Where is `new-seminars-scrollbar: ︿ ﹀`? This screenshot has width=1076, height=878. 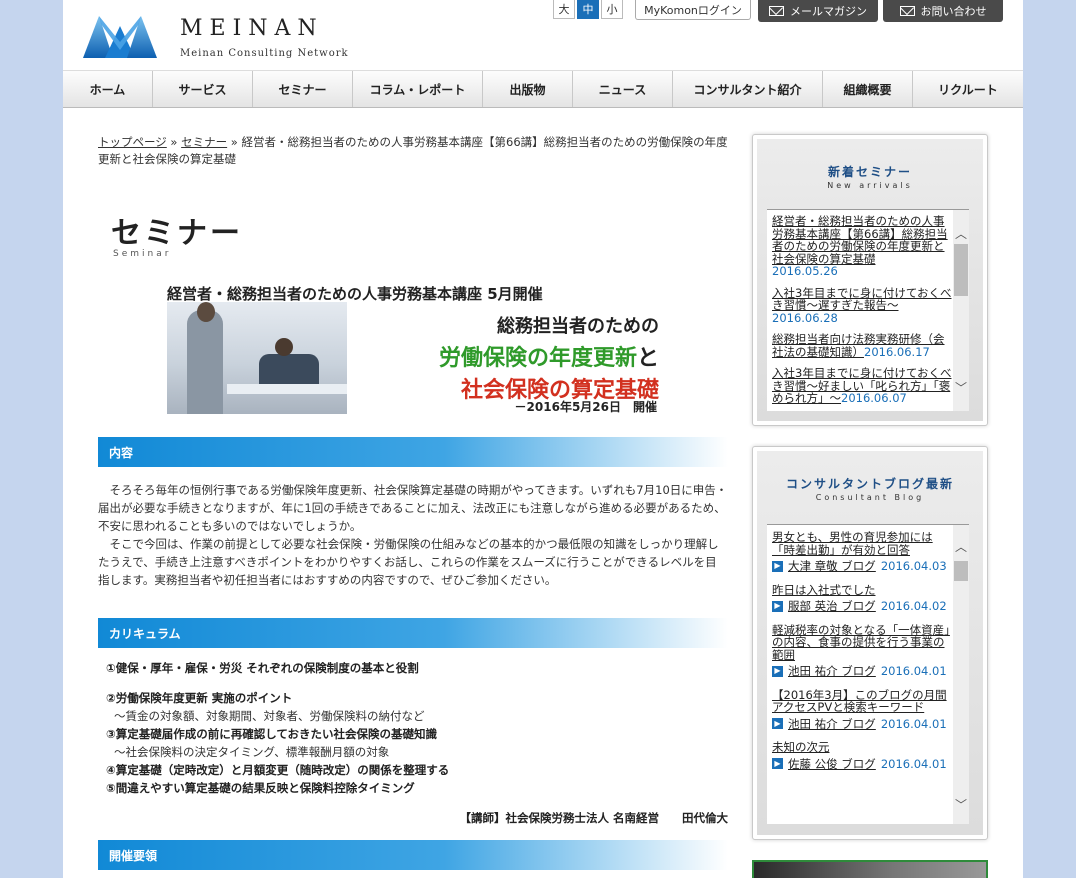
new-seminars-scrollbar: ︿ ﹀ is located at coordinates (961, 310).